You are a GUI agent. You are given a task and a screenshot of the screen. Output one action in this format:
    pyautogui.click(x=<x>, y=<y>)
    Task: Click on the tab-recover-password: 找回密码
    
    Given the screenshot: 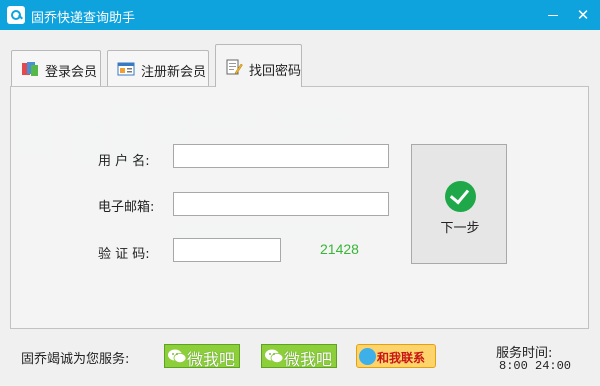 What is the action you would take?
    pyautogui.click(x=258, y=65)
    